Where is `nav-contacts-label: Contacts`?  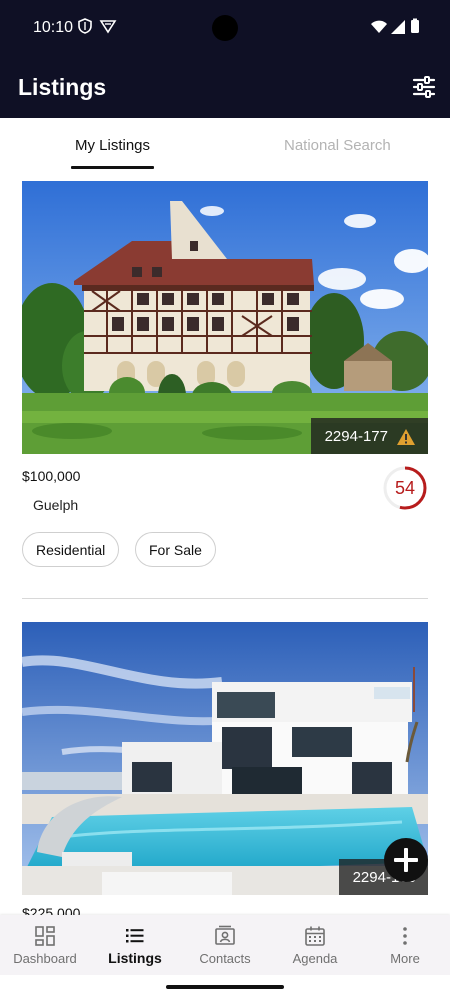
nav-contacts-label: Contacts is located at coordinates (225, 958).